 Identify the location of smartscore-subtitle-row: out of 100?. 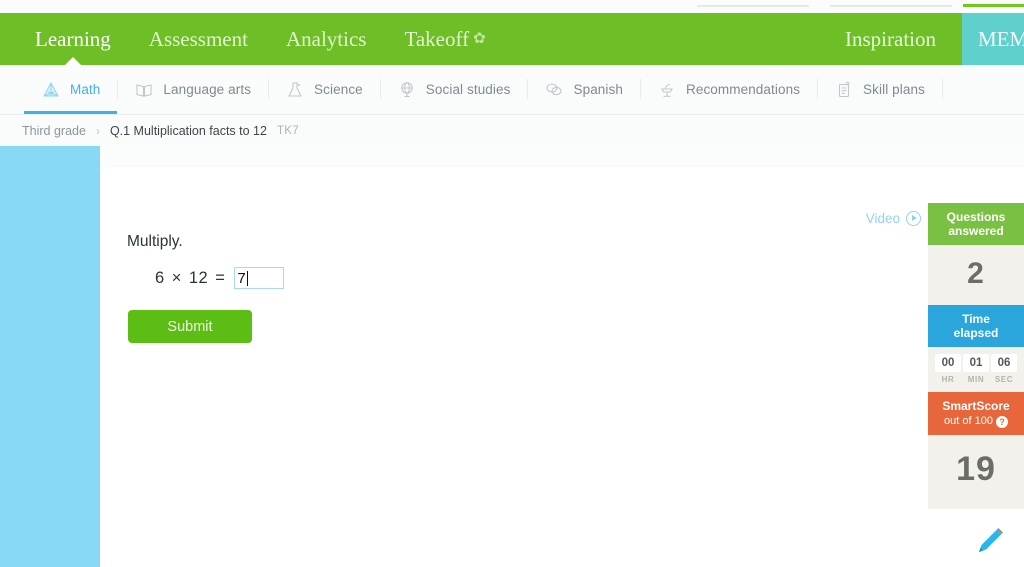
(976, 421).